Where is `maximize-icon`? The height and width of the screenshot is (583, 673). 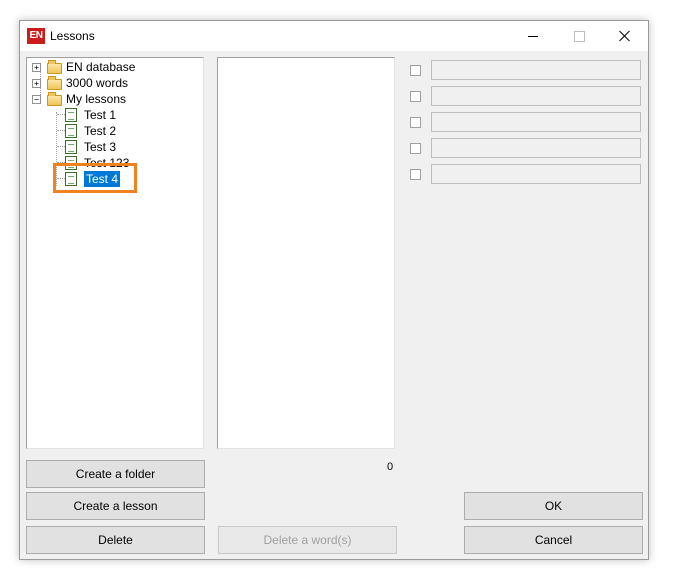
maximize-icon is located at coordinates (579, 36).